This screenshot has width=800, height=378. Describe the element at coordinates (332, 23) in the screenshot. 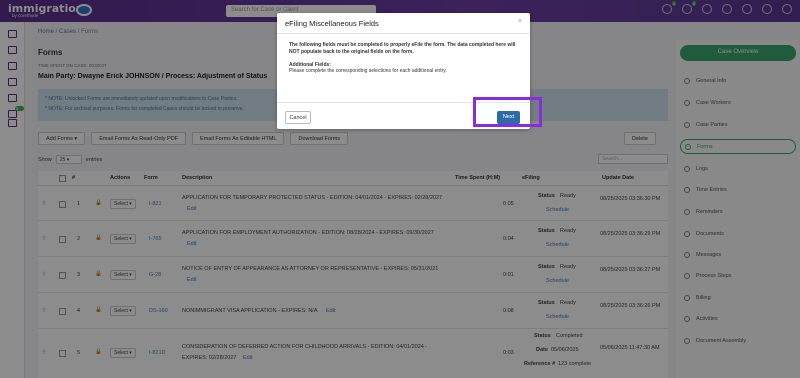

I see `modal-title: eFiling Miscellaneous Fields` at that location.